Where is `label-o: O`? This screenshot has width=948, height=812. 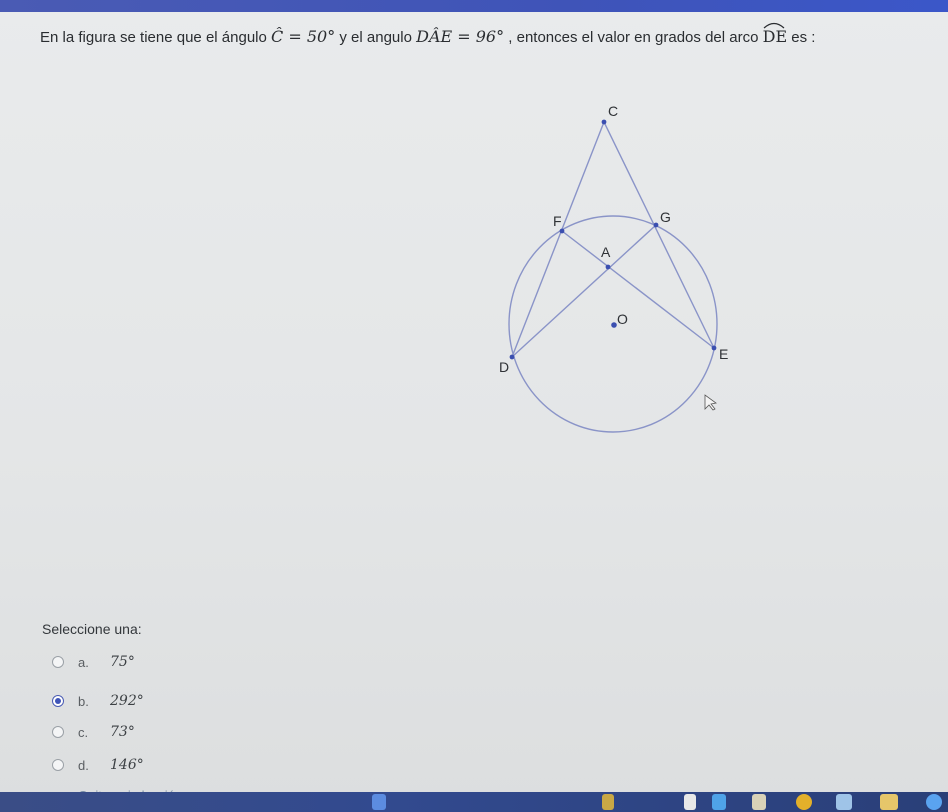 label-o: O is located at coordinates (622, 319).